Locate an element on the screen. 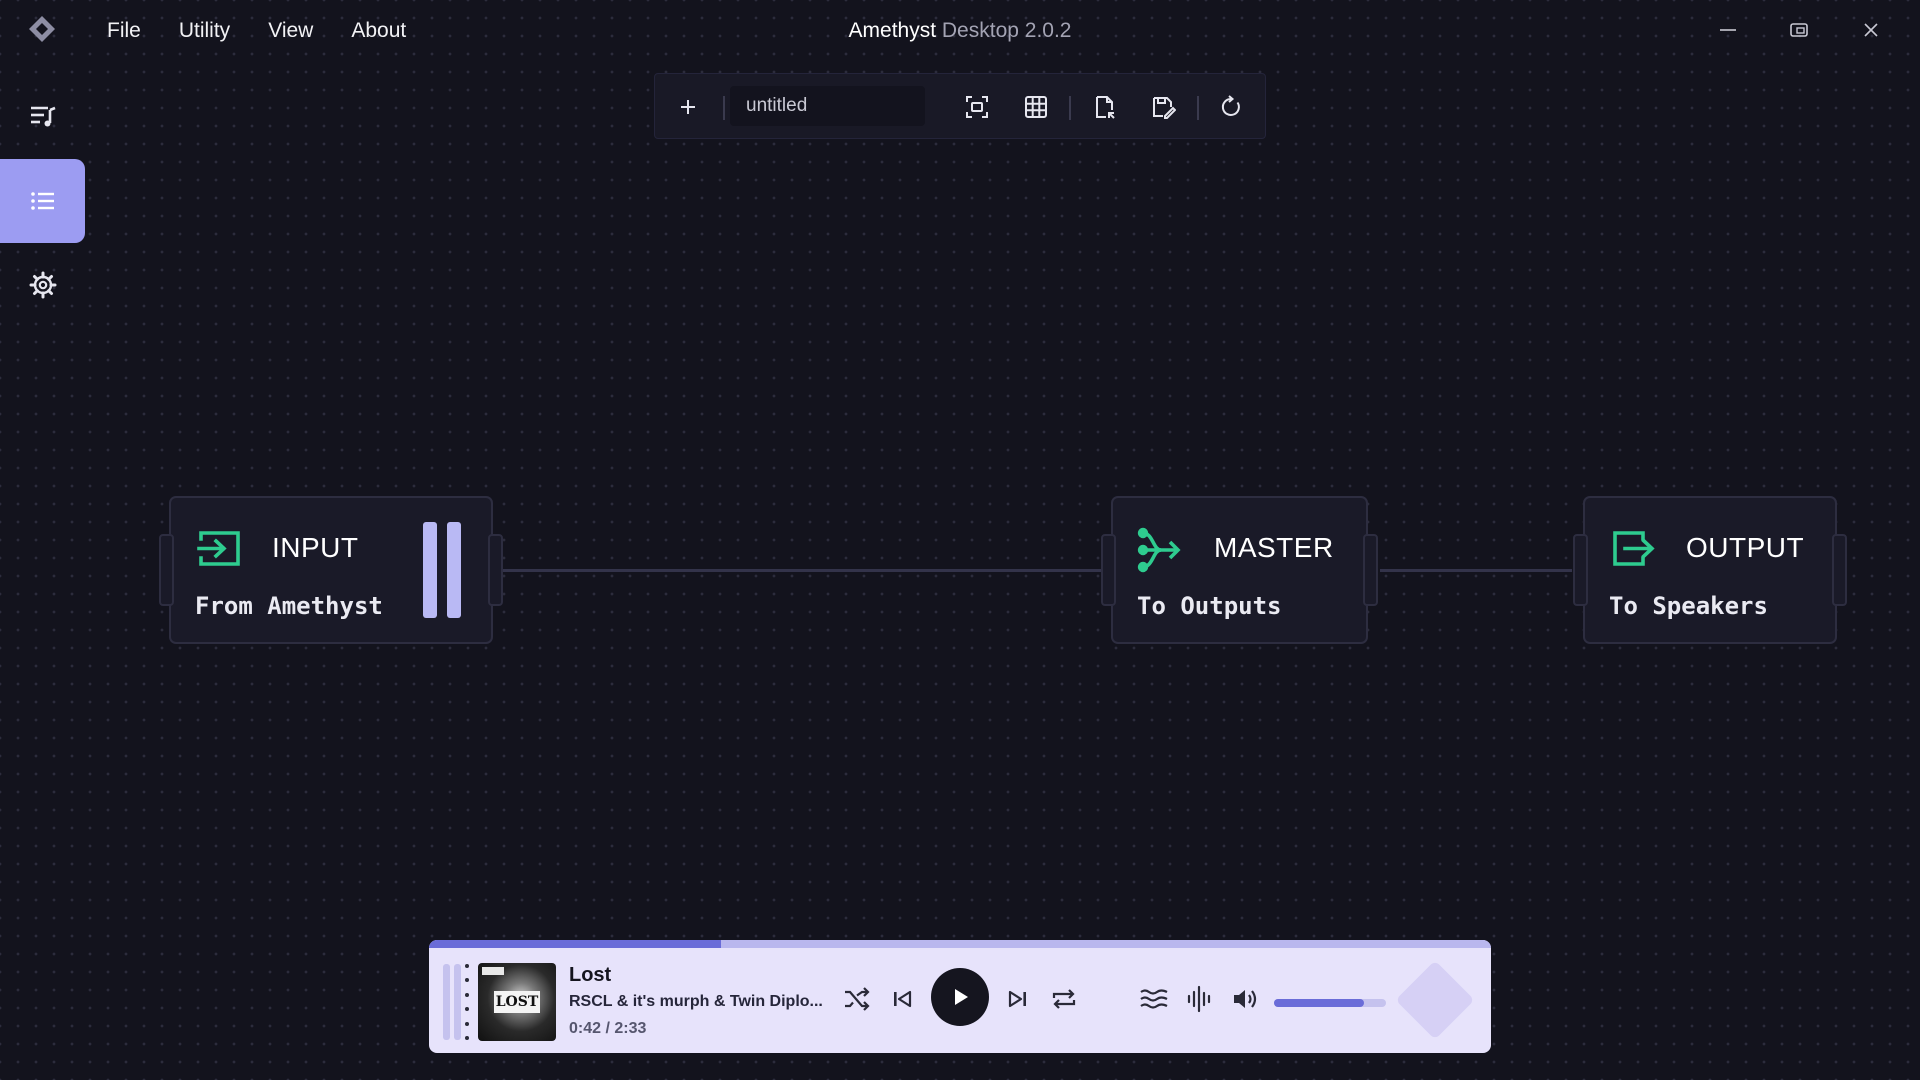  track-time: 0:42 / 2:33 is located at coordinates (608, 1028).